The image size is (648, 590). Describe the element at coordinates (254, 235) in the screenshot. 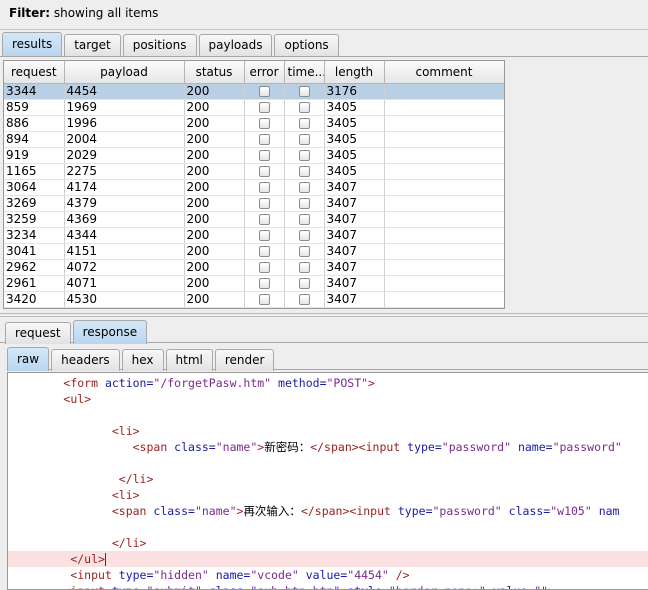

I see `table-row: 3234 4344 200 3407` at that location.